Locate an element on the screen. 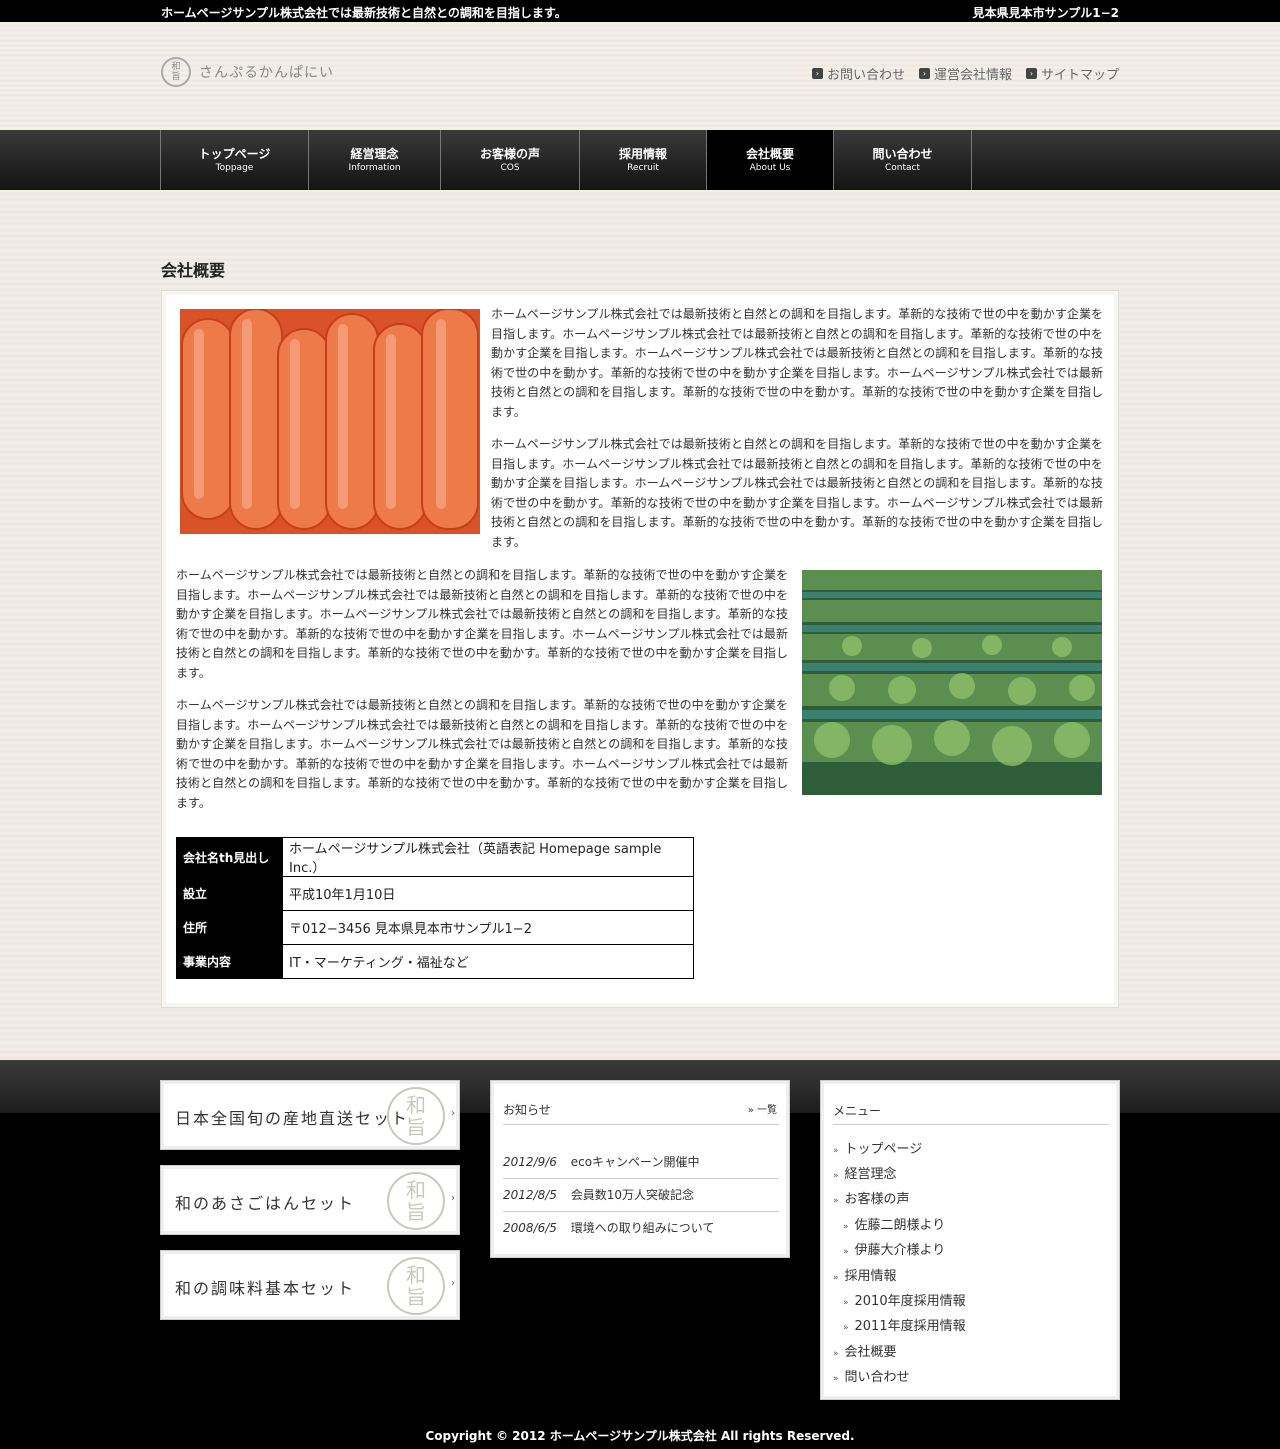 The width and height of the screenshot is (1280, 1449). banner-breakfast-set: 和のあさごはんセット 和 旨 › is located at coordinates (310, 1200).